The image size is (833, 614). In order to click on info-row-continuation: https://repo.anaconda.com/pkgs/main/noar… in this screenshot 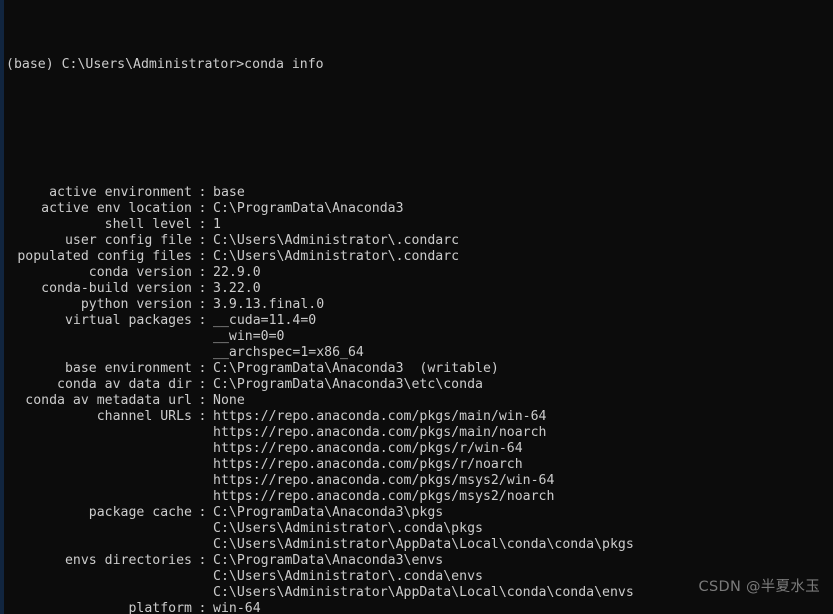, I will do `click(419, 433)`.